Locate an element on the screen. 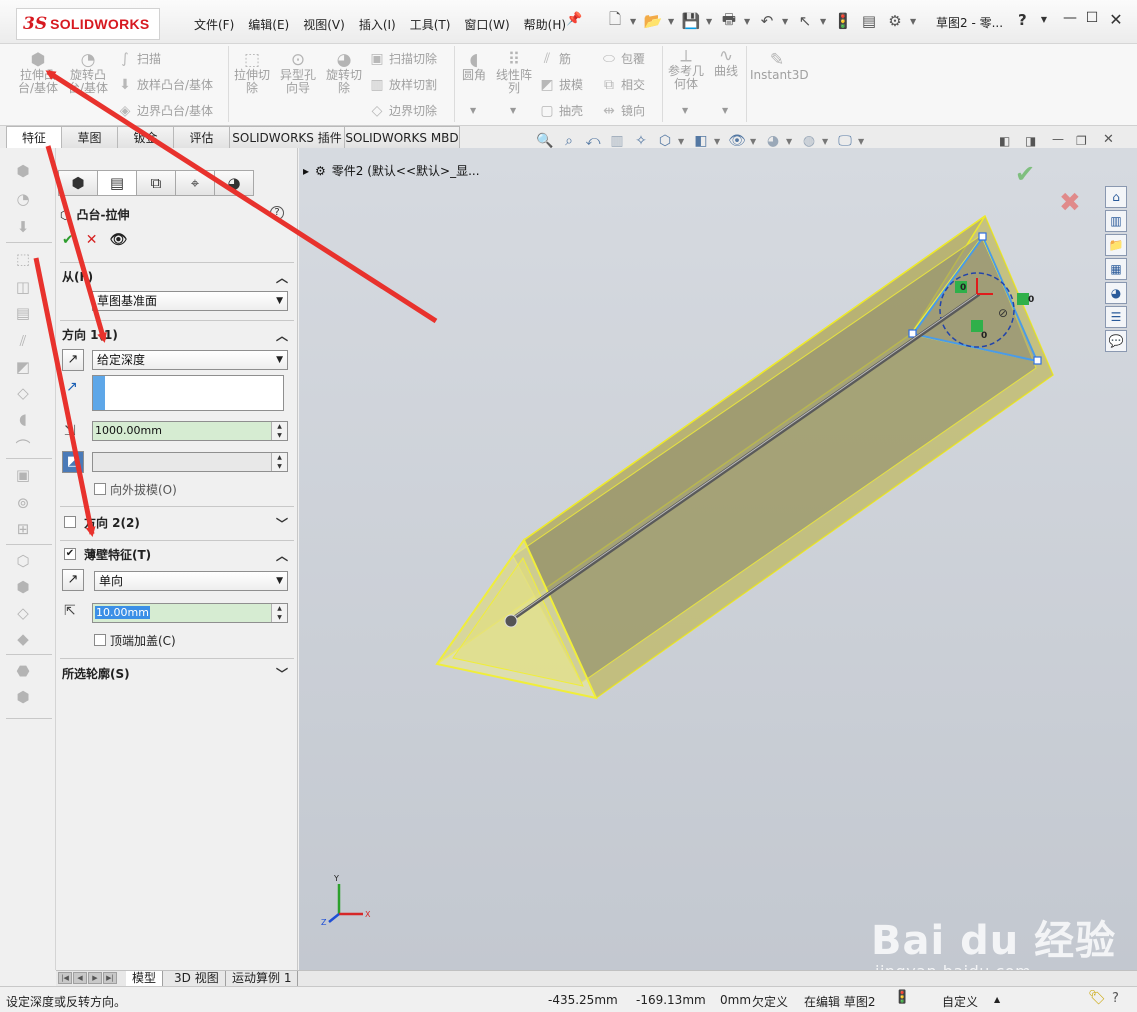 The height and width of the screenshot is (1012, 1137). thin-feature-checkbox: ✔ is located at coordinates (70, 554).